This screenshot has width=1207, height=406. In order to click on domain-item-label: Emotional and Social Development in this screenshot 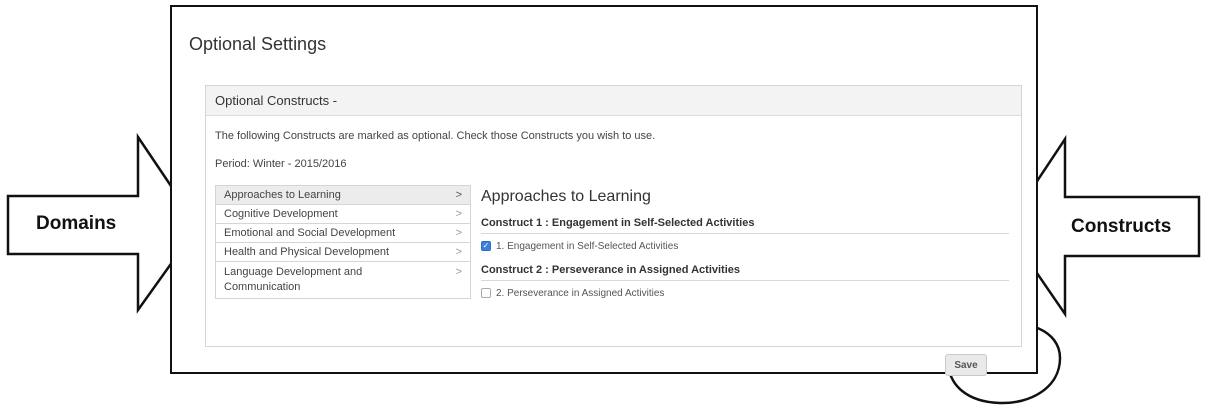, I will do `click(310, 233)`.